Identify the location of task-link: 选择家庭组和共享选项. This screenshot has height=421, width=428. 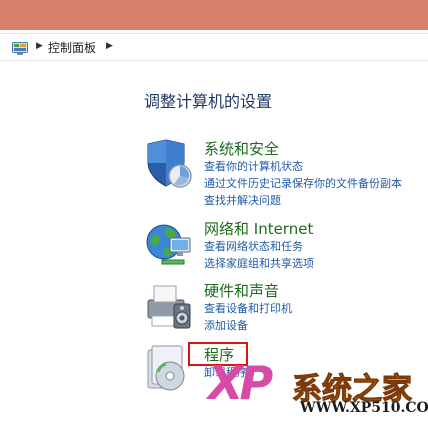
(259, 263).